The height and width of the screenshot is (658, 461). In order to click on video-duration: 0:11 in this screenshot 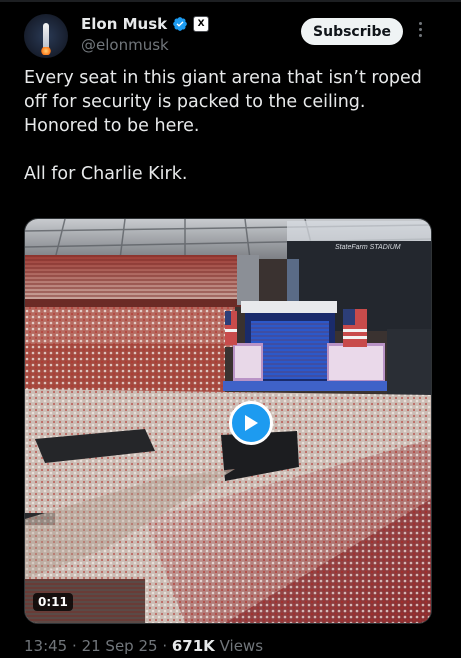, I will do `click(53, 602)`.